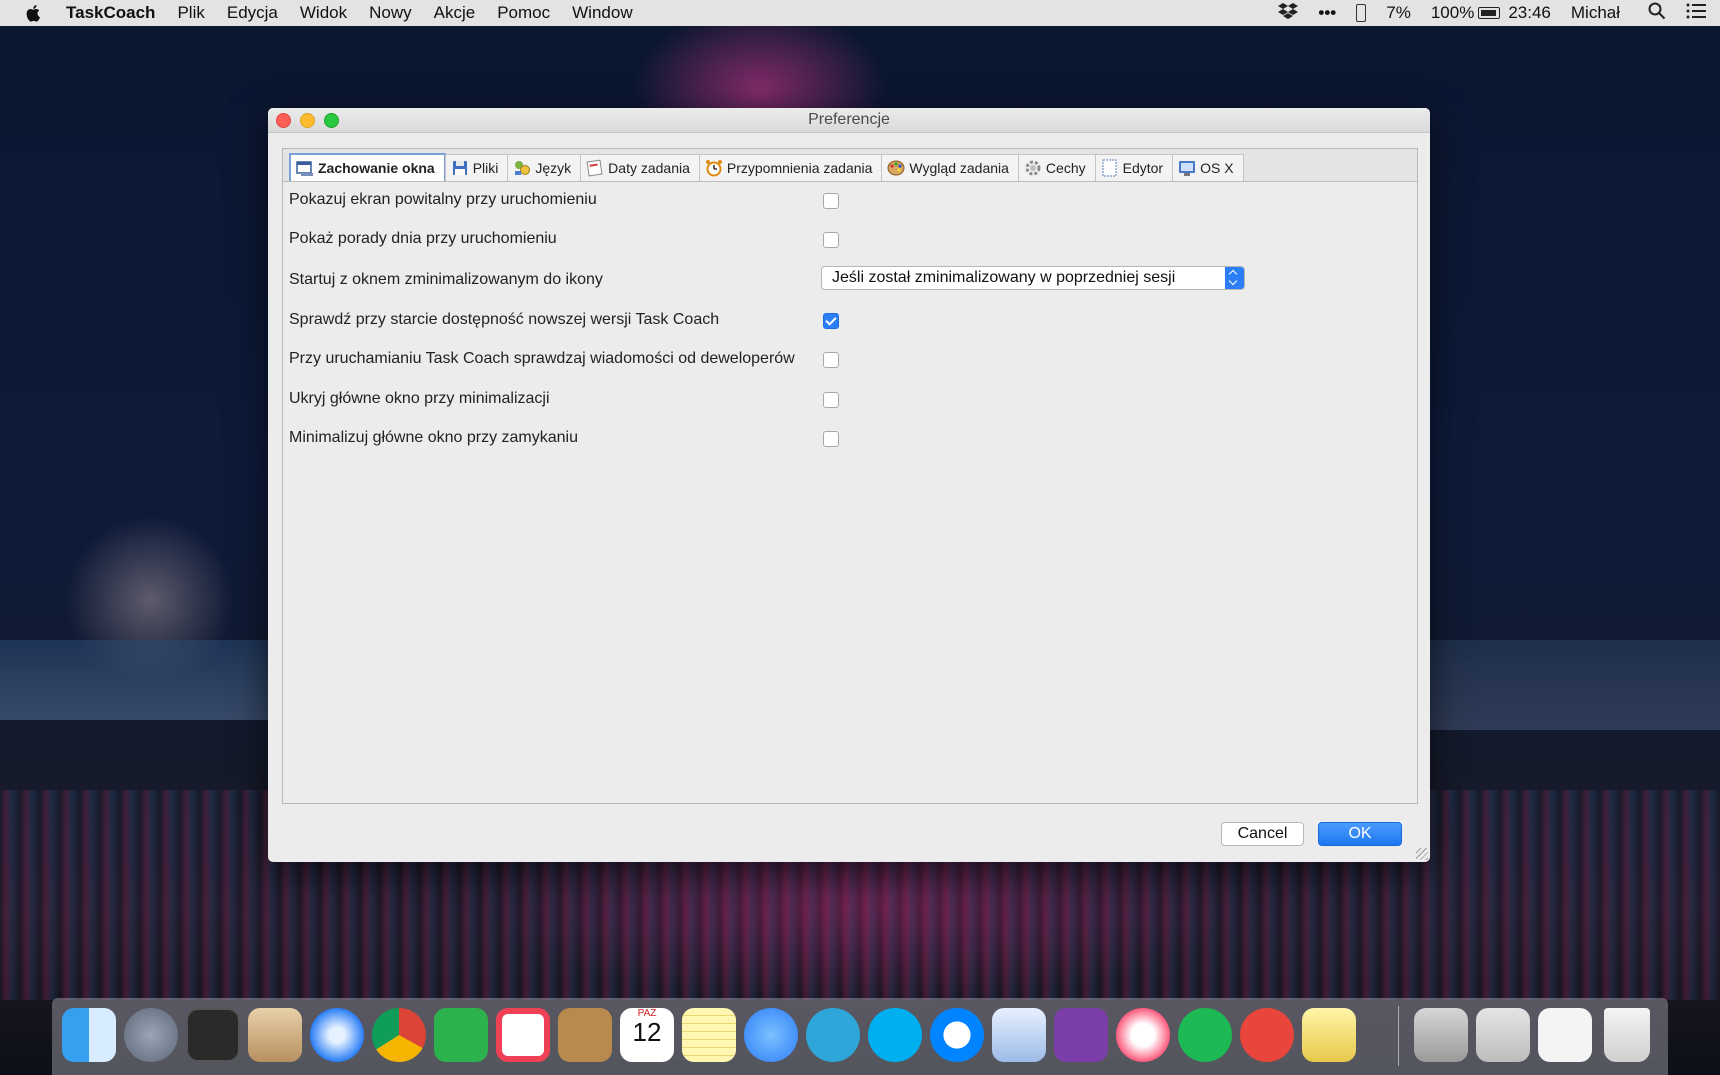  What do you see at coordinates (1441, 1035) in the screenshot?
I see `downloads-stack-icon` at bounding box center [1441, 1035].